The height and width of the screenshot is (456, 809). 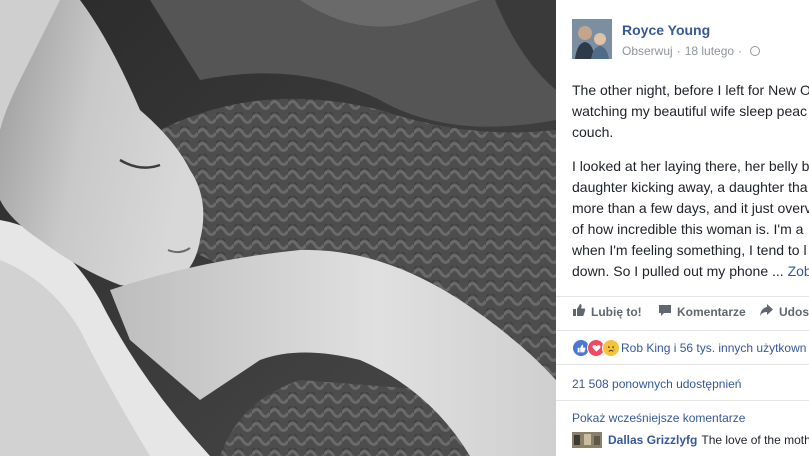 I want to click on share-button: Udos, so click(x=784, y=311).